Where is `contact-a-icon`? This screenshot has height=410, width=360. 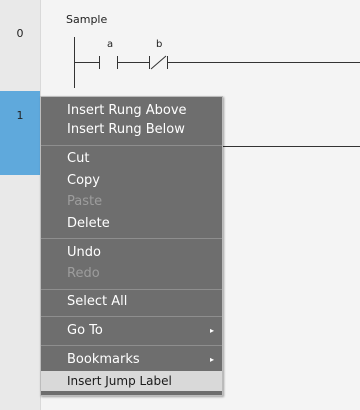 contact-a-icon is located at coordinates (108, 62).